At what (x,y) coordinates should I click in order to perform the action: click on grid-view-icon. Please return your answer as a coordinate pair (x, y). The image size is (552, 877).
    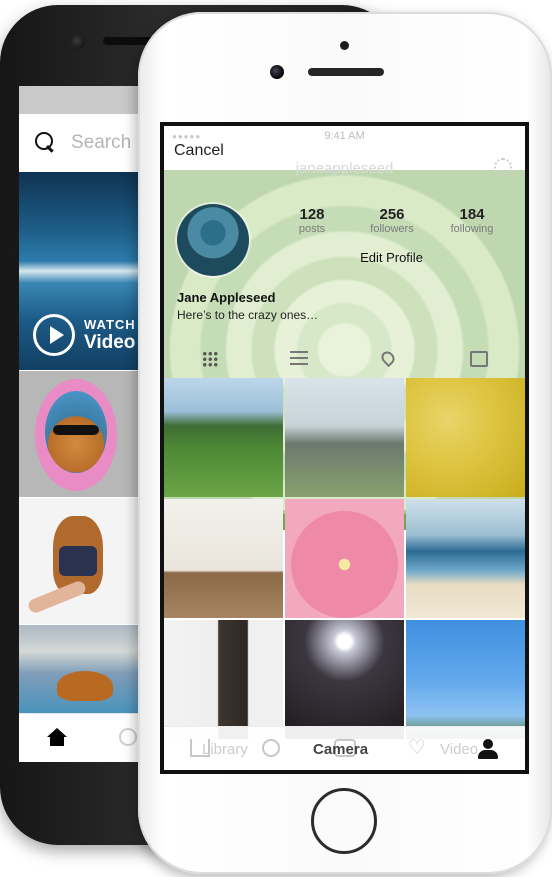
    Looking at the image, I should click on (210, 359).